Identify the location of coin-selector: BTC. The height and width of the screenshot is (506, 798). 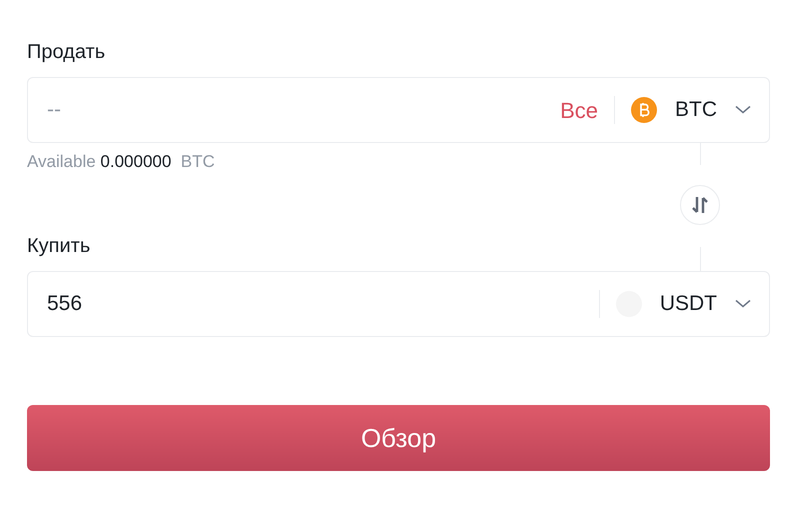
(691, 110).